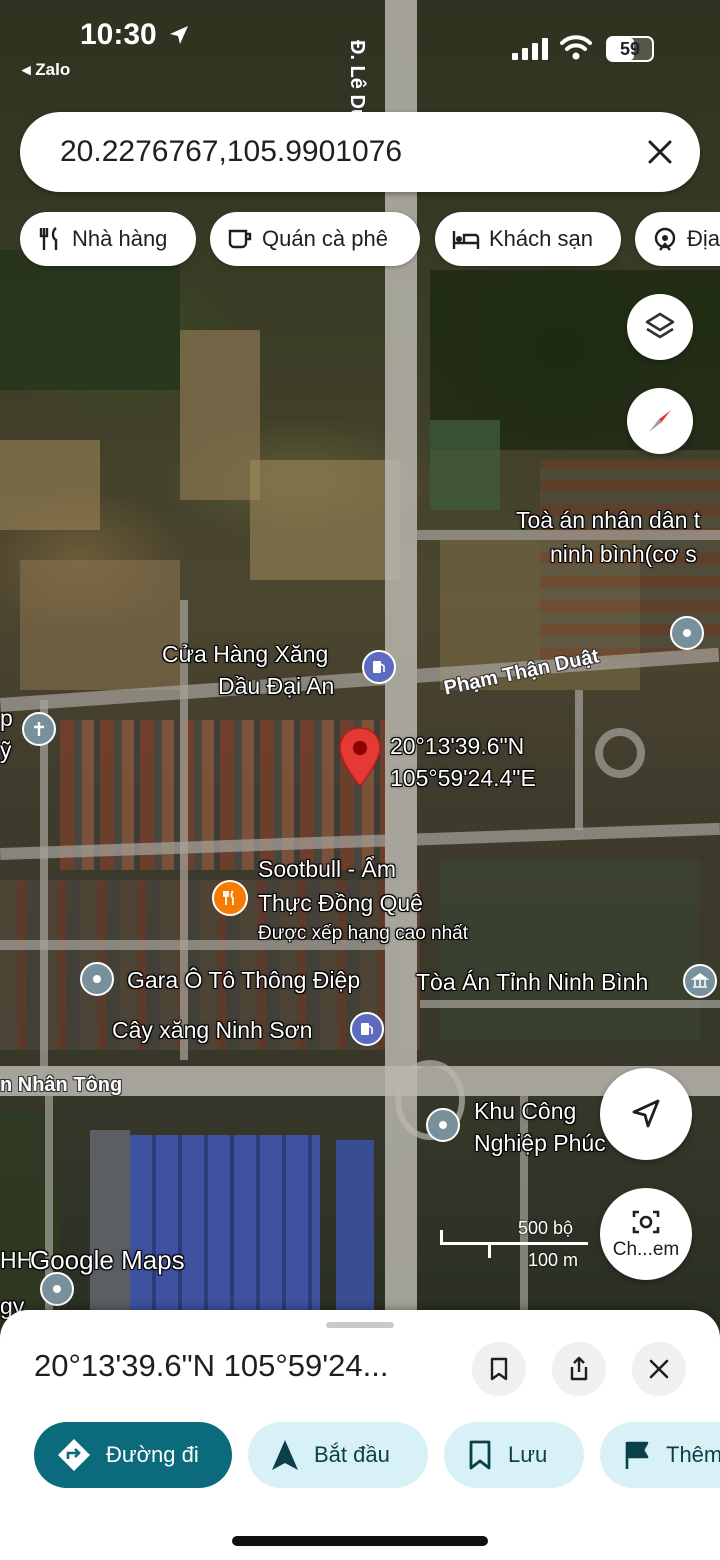  Describe the element at coordinates (340, 903) in the screenshot. I see `place-label-sootbull-line2: Thực Đồng Quê` at that location.